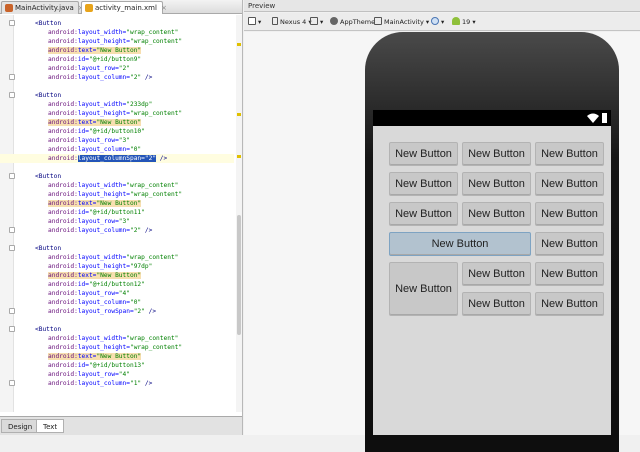 Image resolution: width=640 pixels, height=452 pixels. Describe the element at coordinates (401, 22) in the screenshot. I see `activity-selector: MainActivity ▾` at that location.